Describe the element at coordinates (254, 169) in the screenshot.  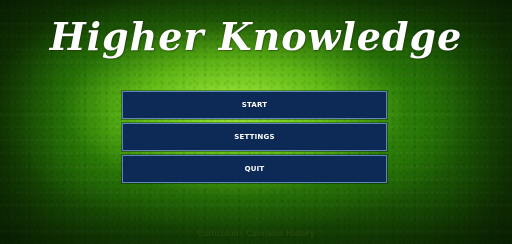
I see `quit-button: QUIT` at that location.